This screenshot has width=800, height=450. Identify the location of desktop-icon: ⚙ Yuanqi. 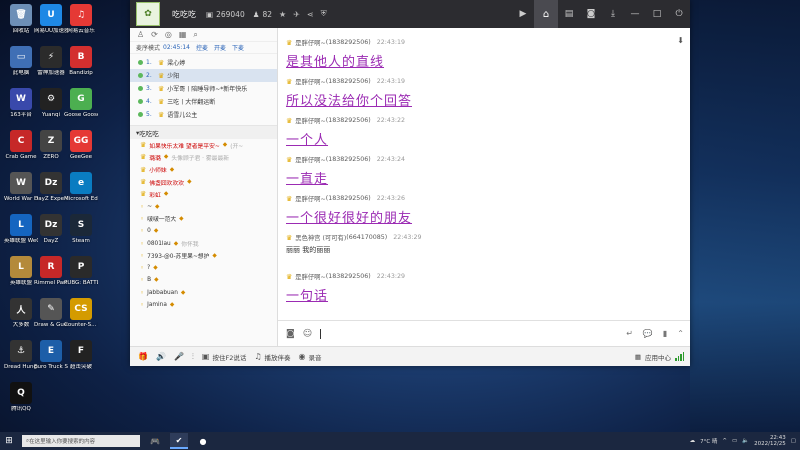
(51, 103).